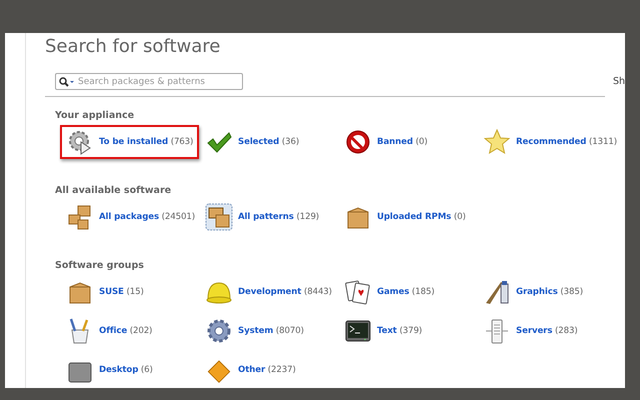  I want to click on section-heading: Software groups, so click(99, 266).